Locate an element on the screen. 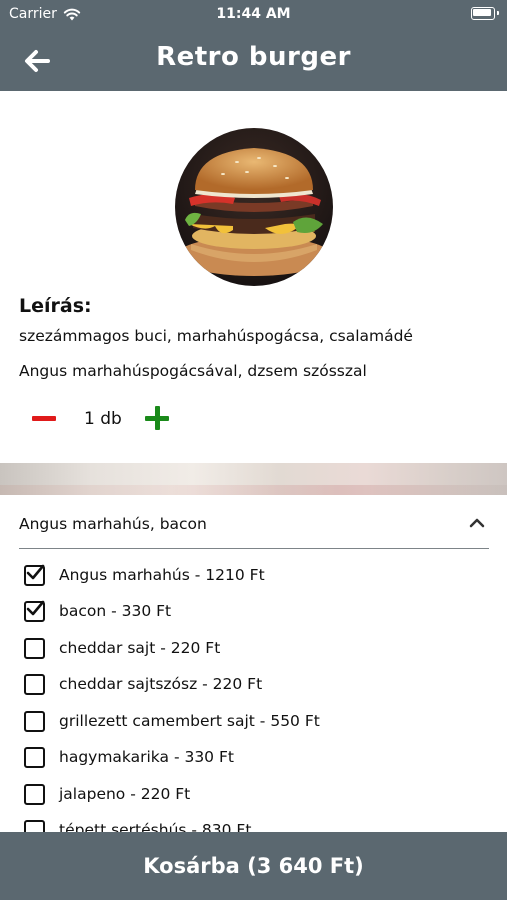  option-label: jalapeno - 220 Ft is located at coordinates (125, 794).